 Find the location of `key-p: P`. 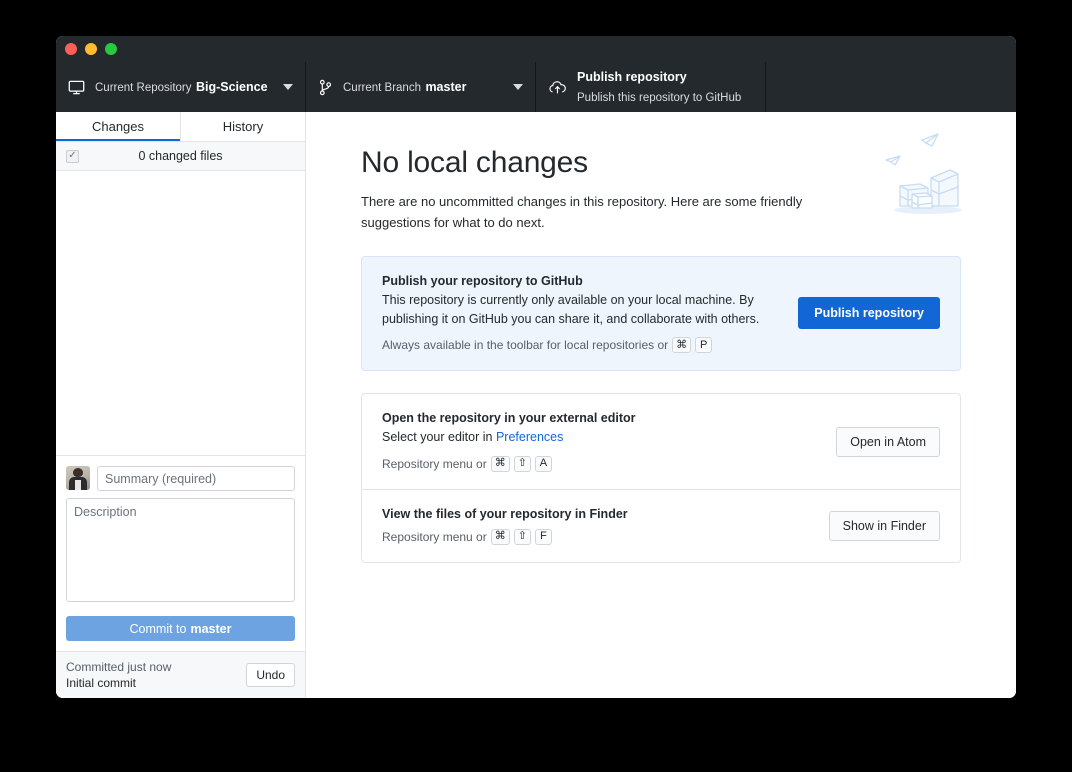

key-p: P is located at coordinates (704, 345).